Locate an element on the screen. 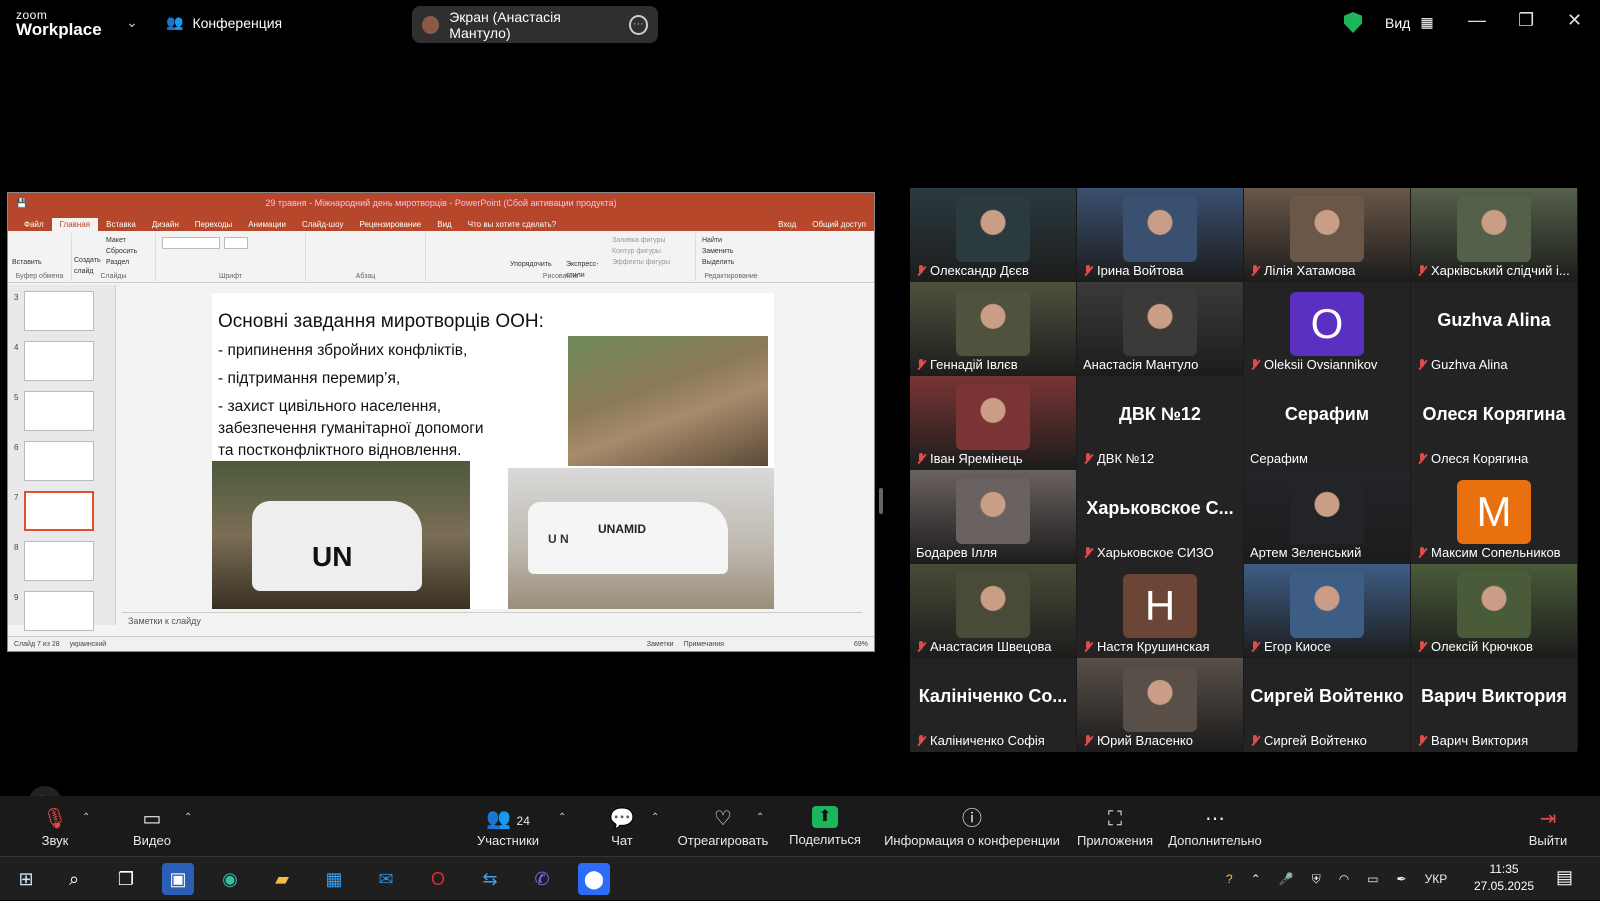  tab-animations: Анимации is located at coordinates (267, 224).